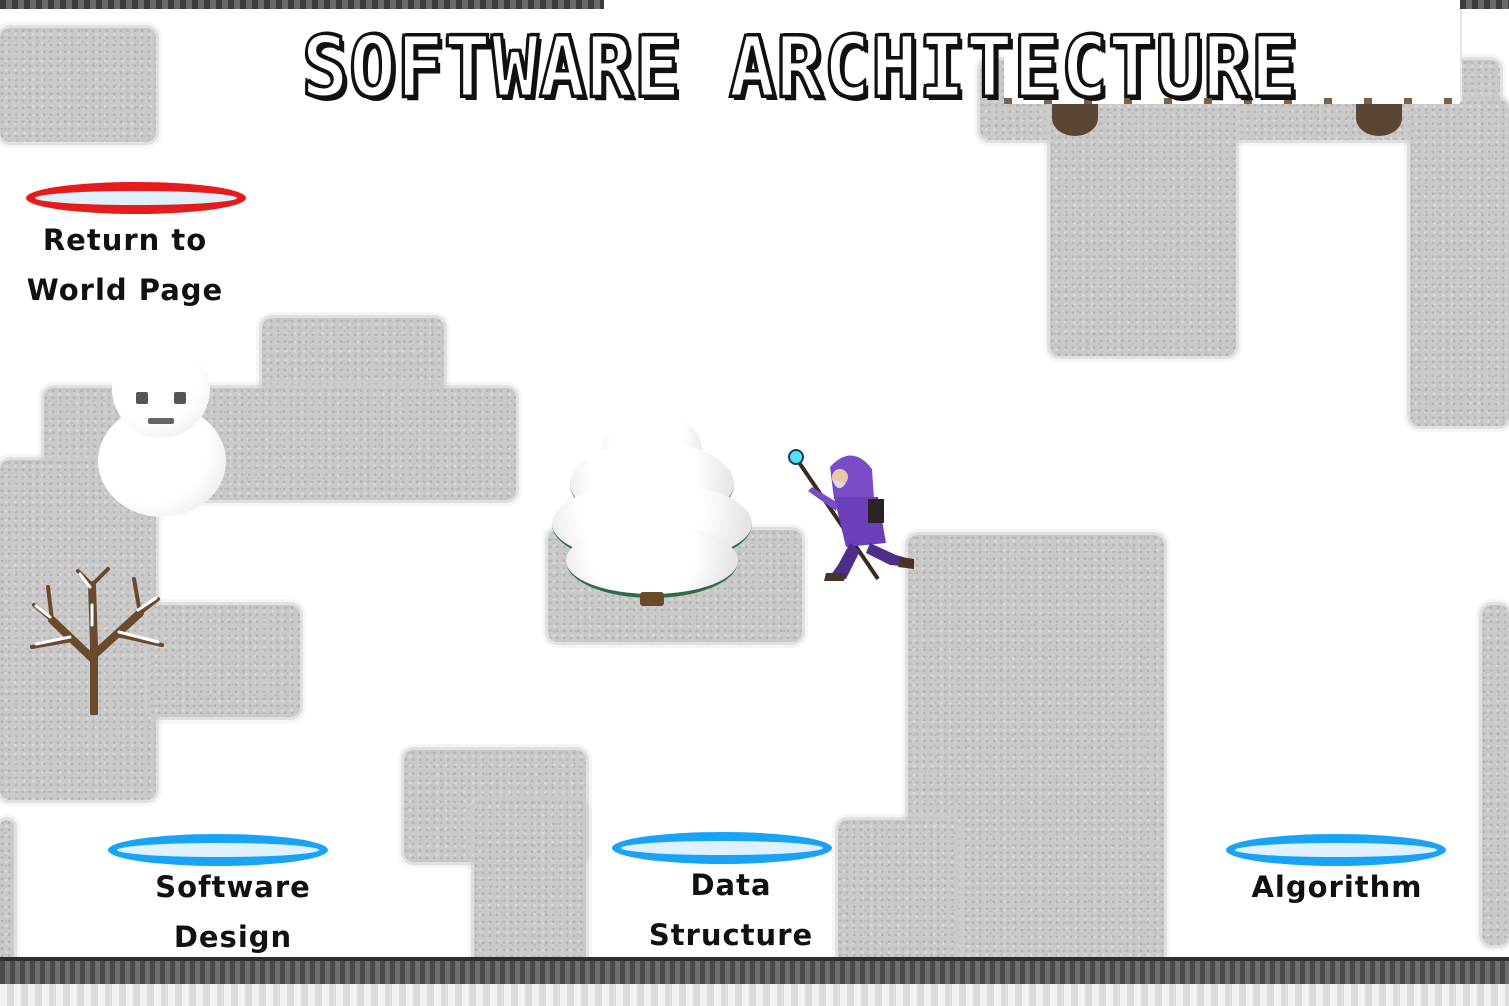  Describe the element at coordinates (754, 981) in the screenshot. I see `map-bottom-edge` at that location.